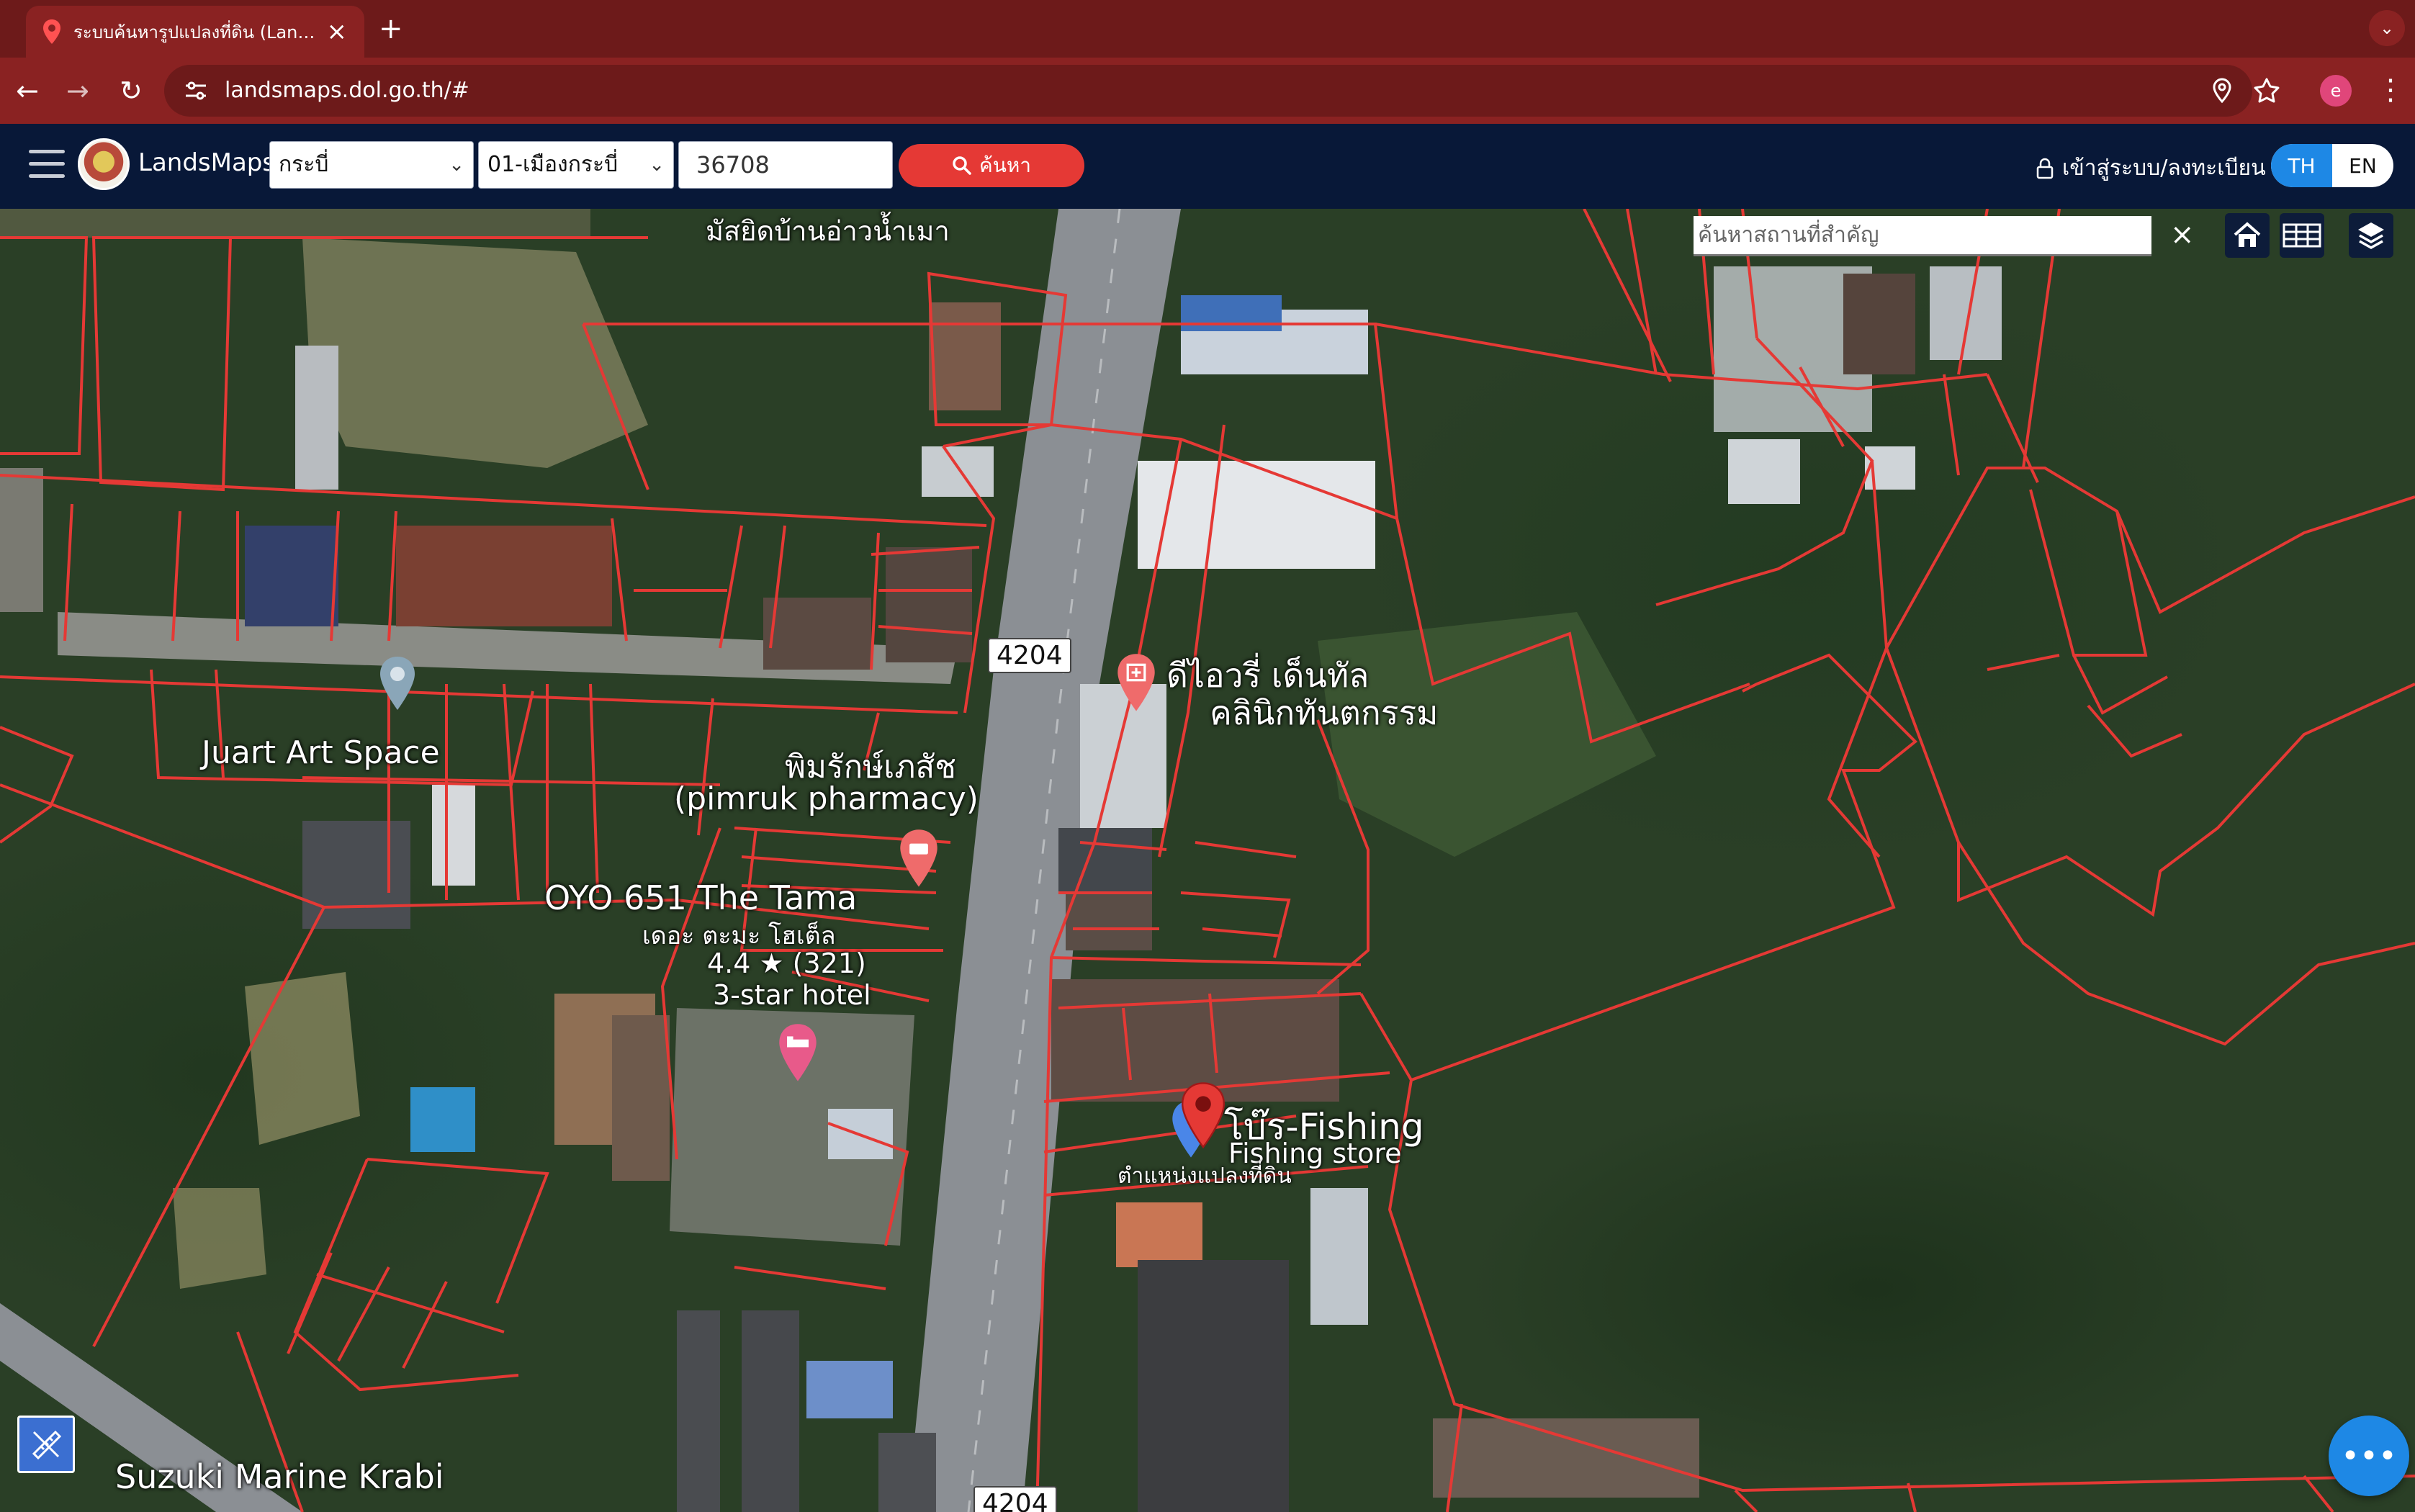 The height and width of the screenshot is (1512, 2415). I want to click on search-button: ค้นหา, so click(991, 165).